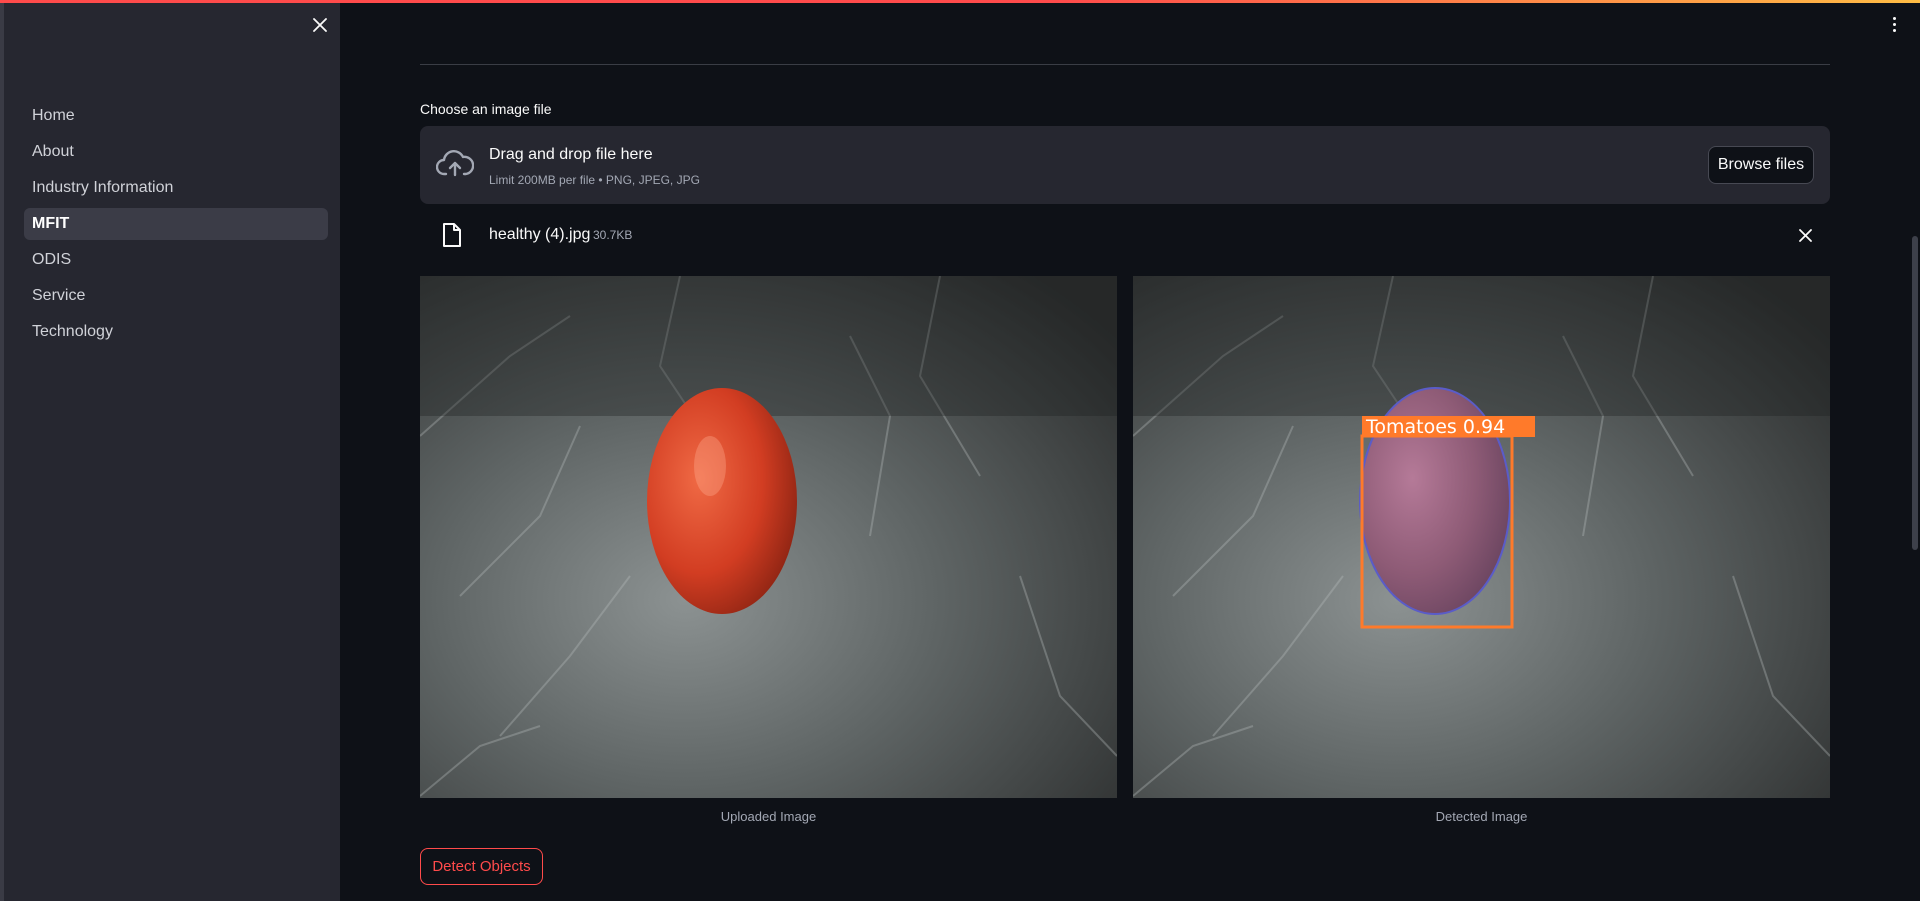 This screenshot has width=1920, height=901. I want to click on section-divider, so click(1125, 64).